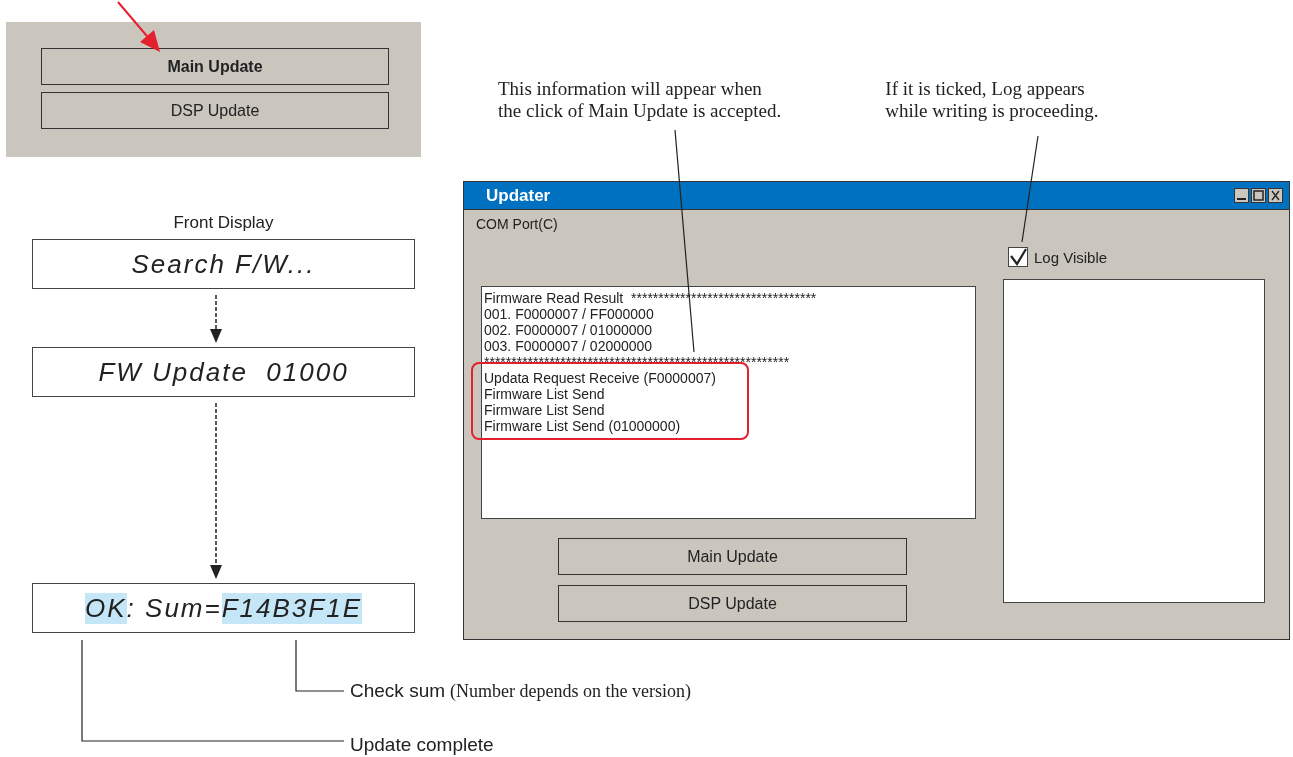 This screenshot has width=1293, height=757. What do you see at coordinates (640, 100) in the screenshot?
I see `callout-text: This information will appear when the click of Main Update is accepted.` at bounding box center [640, 100].